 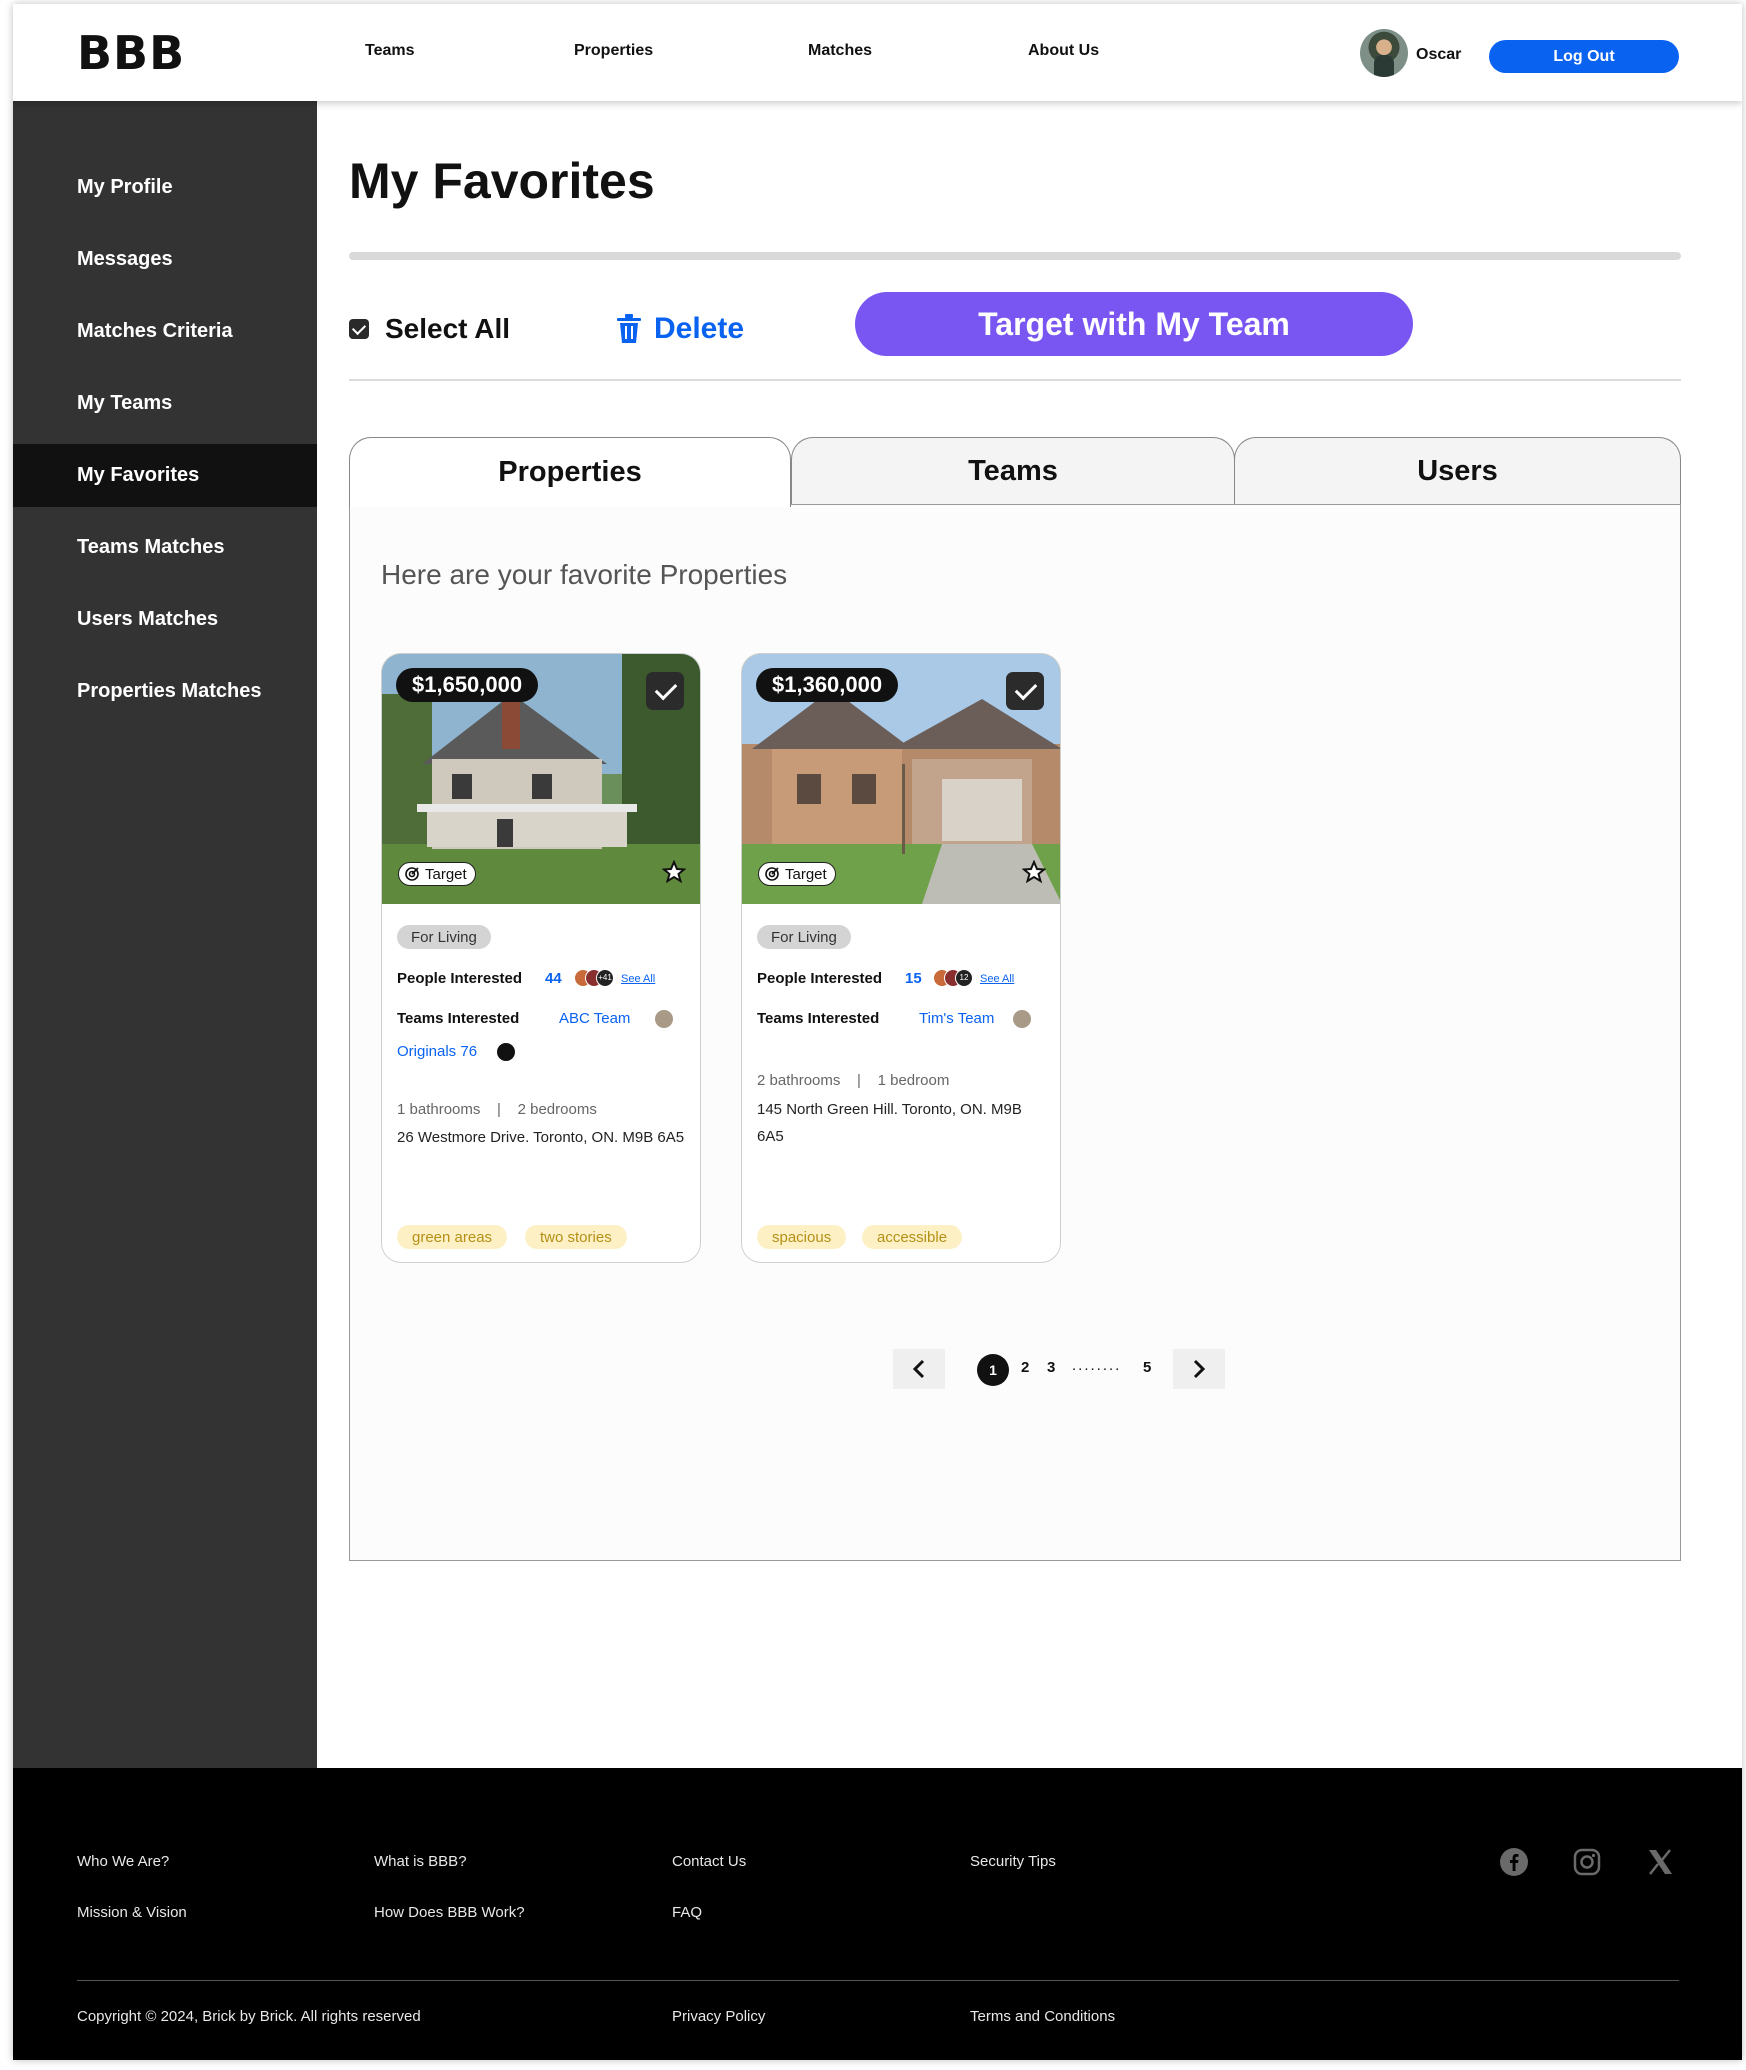 I want to click on select-all-label: Select All, so click(x=448, y=328).